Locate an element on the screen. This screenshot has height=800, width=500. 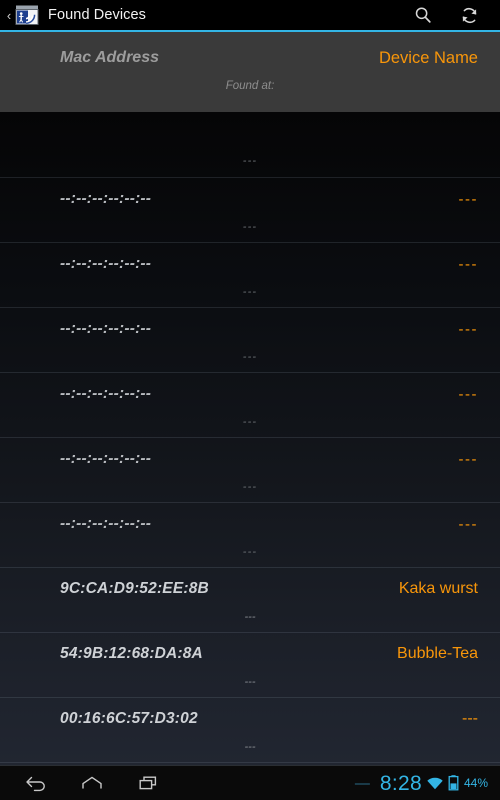
action-bar: ‹ Found Devices is located at coordinates (250, 15).